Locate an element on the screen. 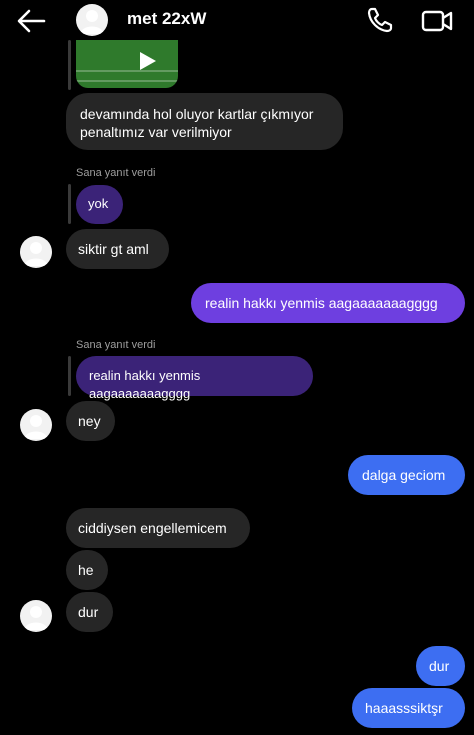 The width and height of the screenshot is (474, 735). message-bubble-outgoing: haaasssiktşr is located at coordinates (408, 708).